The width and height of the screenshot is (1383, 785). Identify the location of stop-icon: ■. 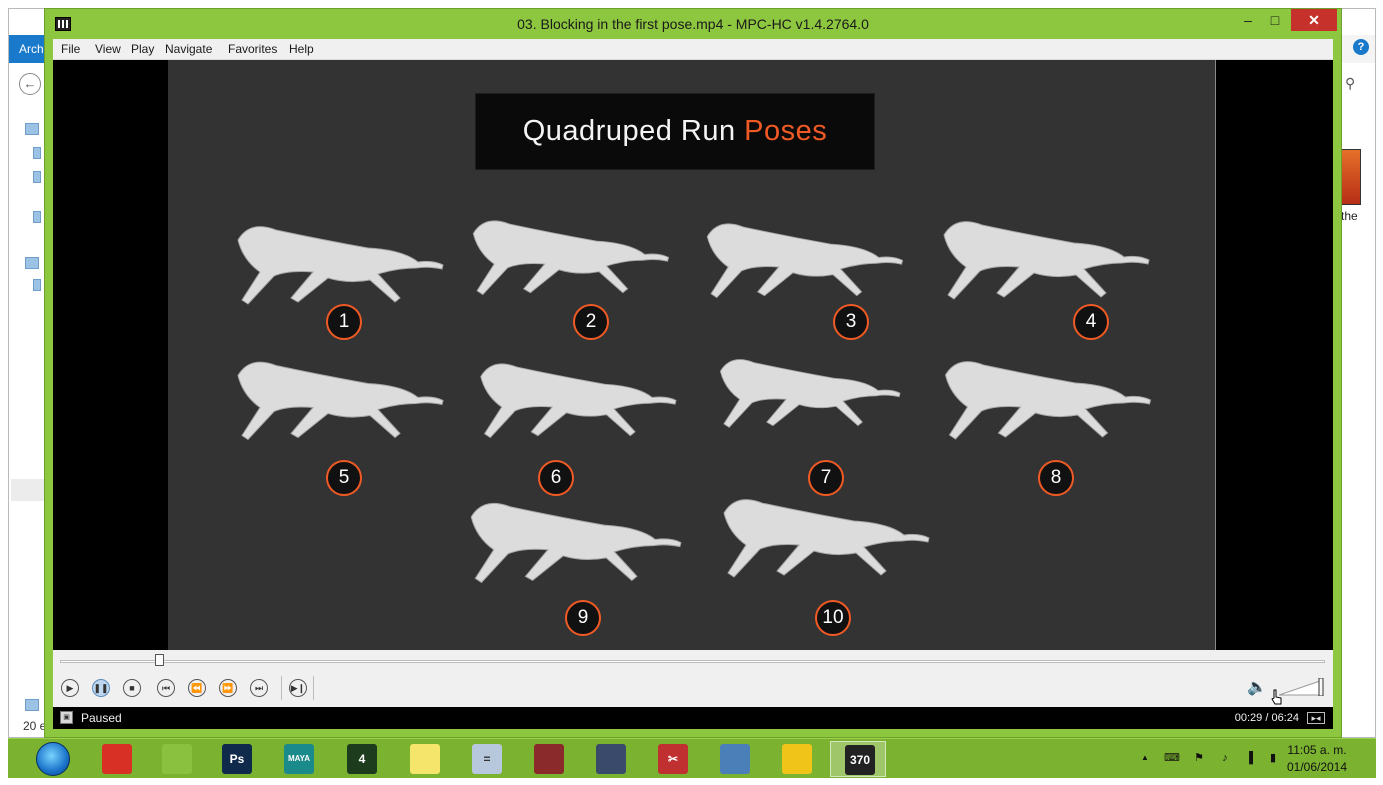
(132, 688).